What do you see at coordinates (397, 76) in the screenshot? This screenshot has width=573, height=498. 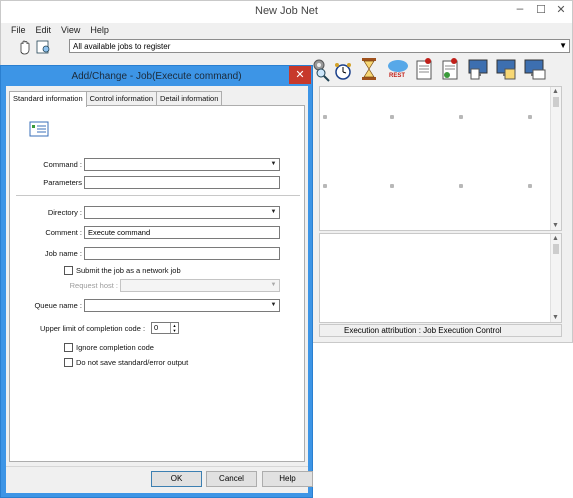 I see `rest-label: REST` at bounding box center [397, 76].